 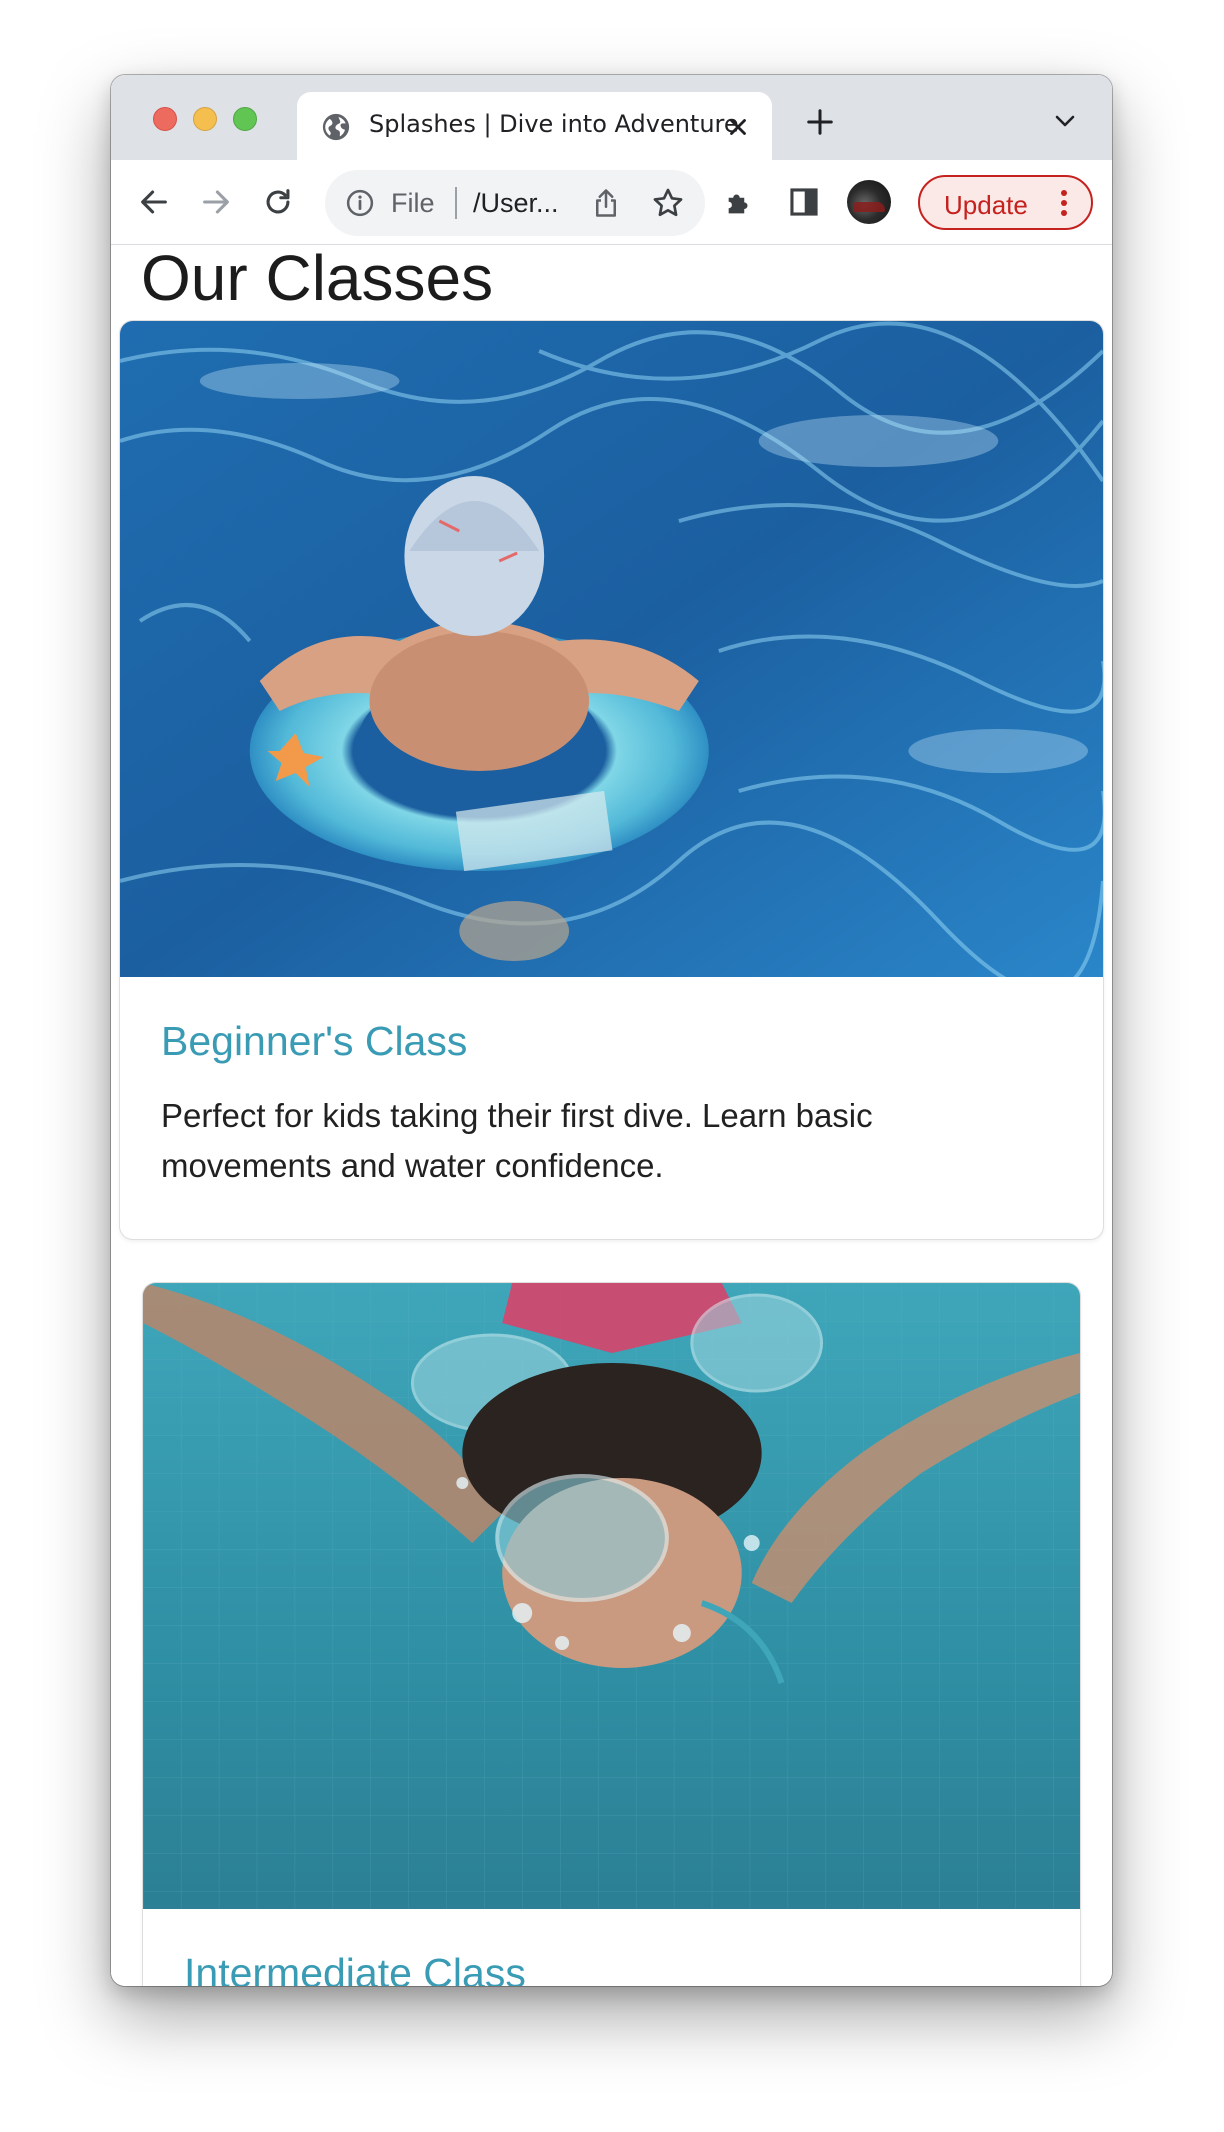 What do you see at coordinates (1064, 203) in the screenshot?
I see `more-options-icon` at bounding box center [1064, 203].